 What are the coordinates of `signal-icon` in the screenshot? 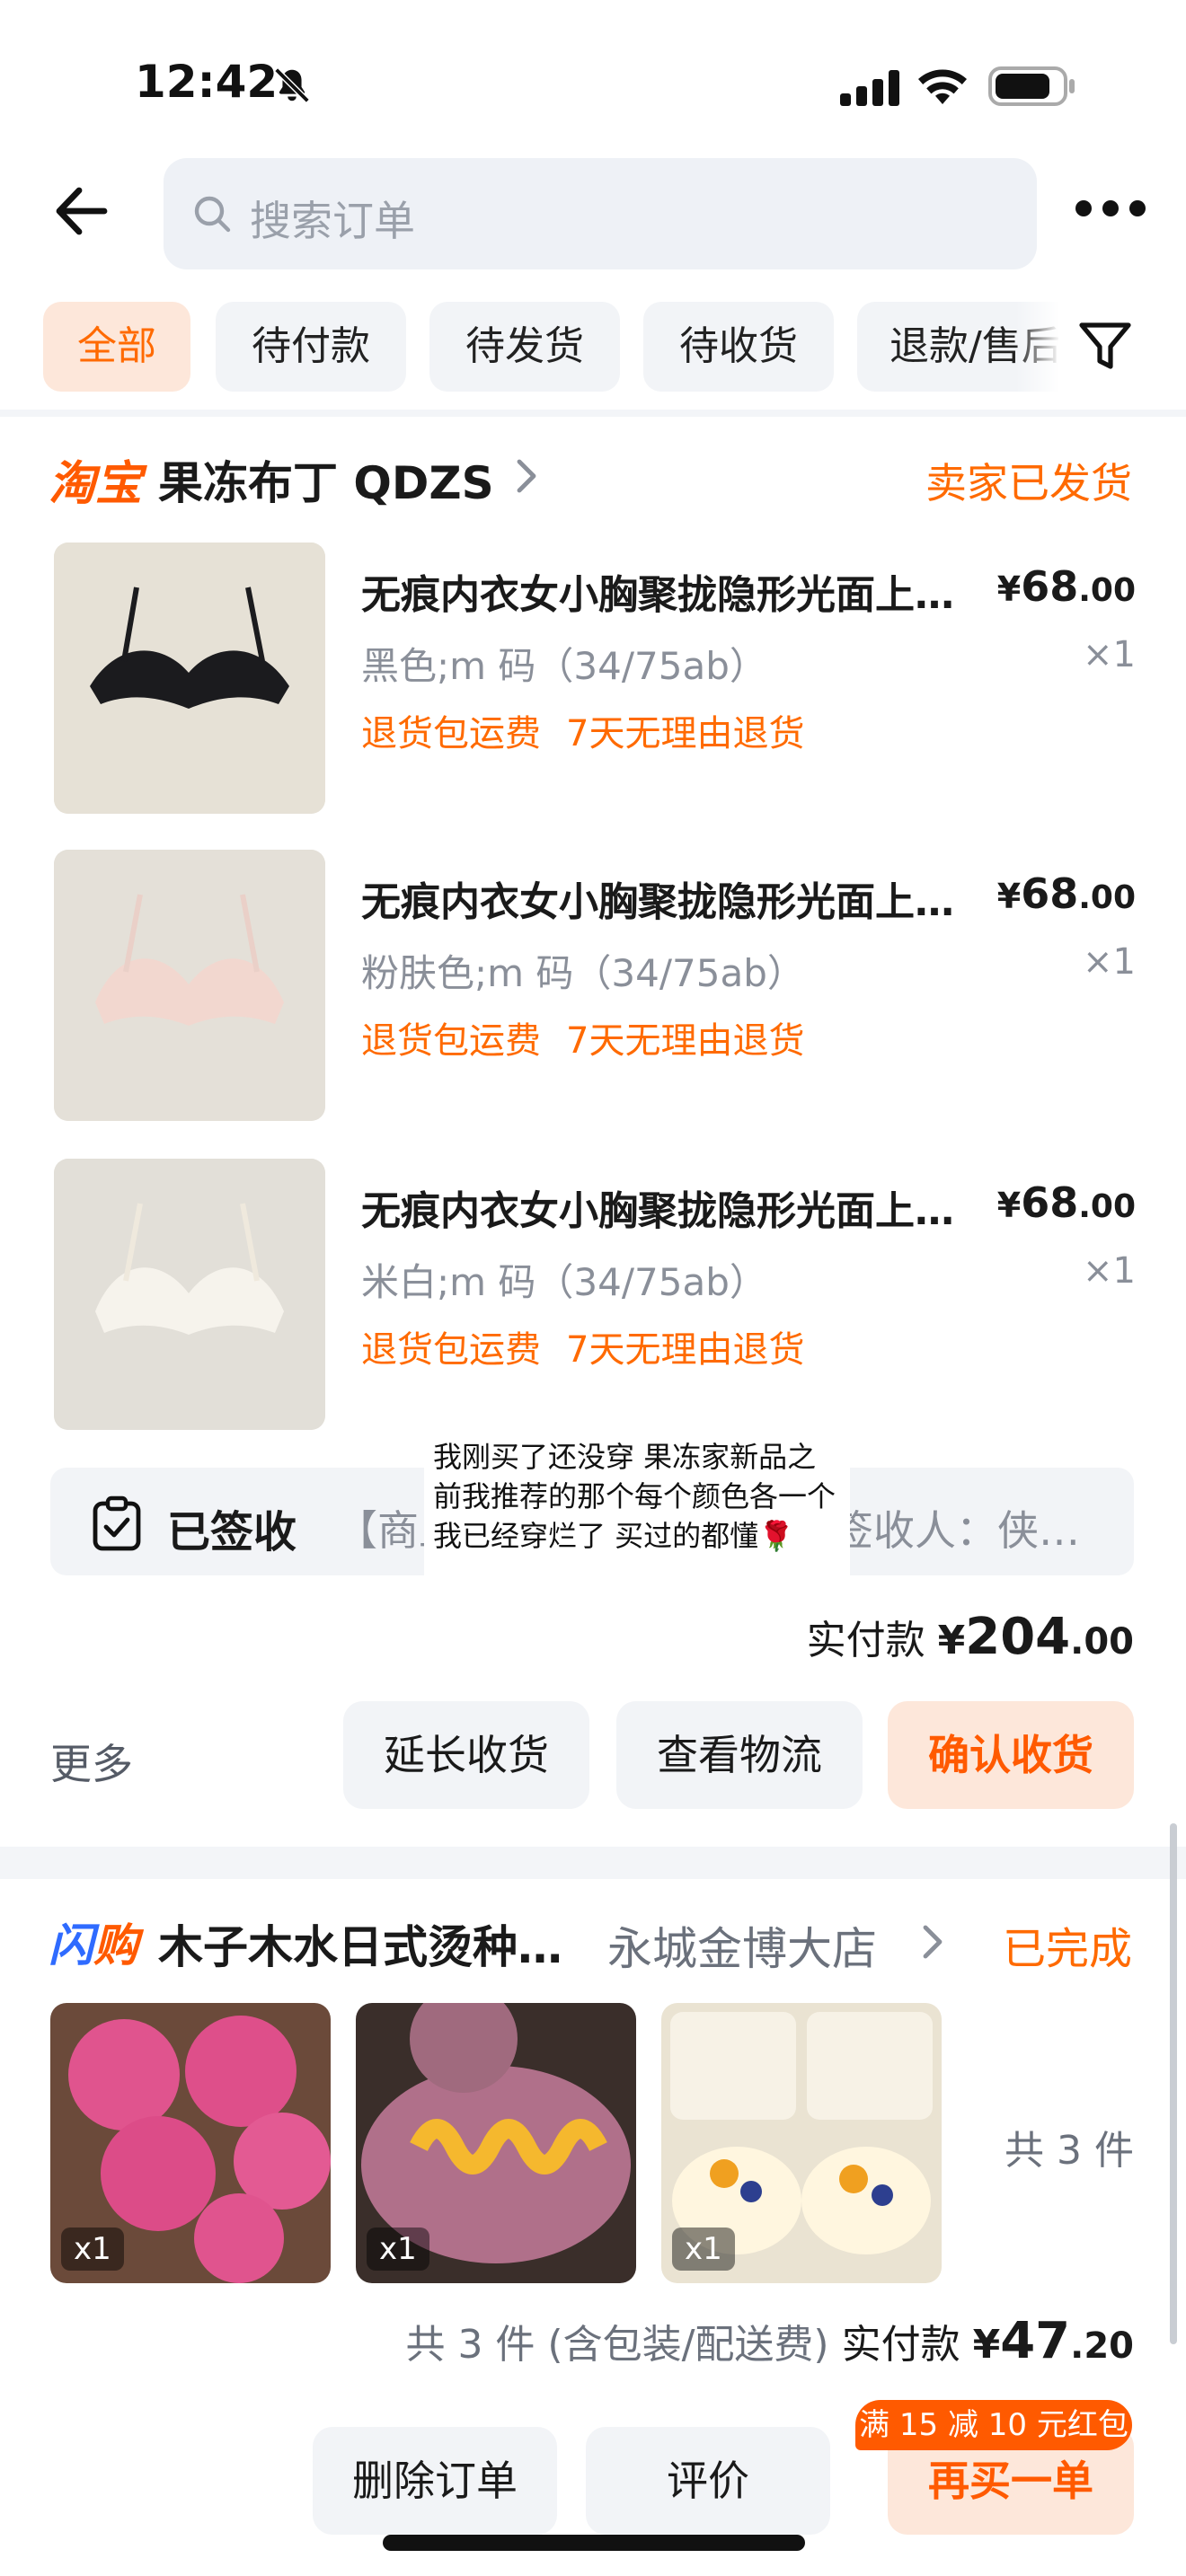 It's located at (869, 88).